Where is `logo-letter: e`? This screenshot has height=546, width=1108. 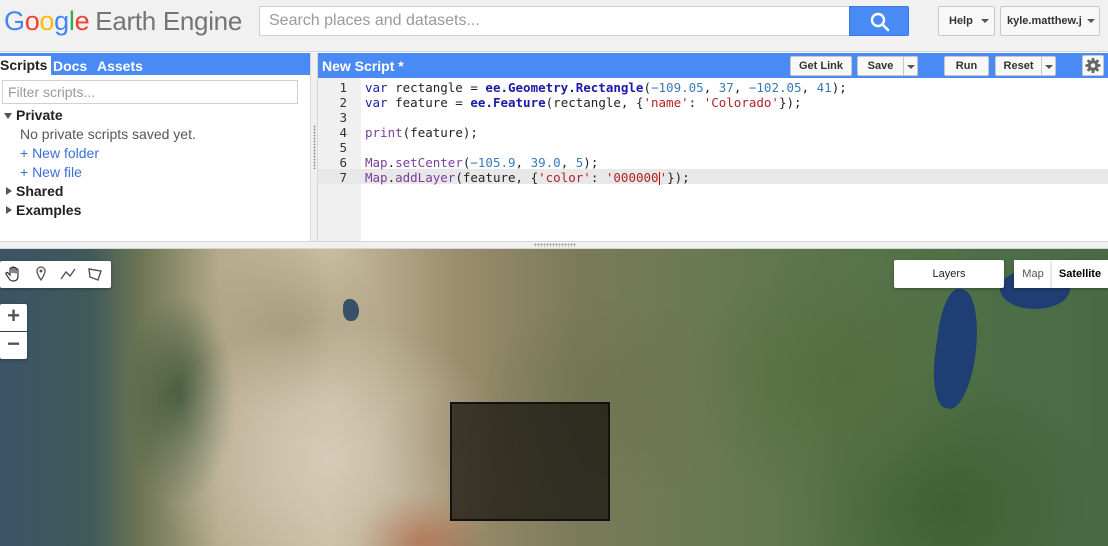
logo-letter: e is located at coordinates (82, 21).